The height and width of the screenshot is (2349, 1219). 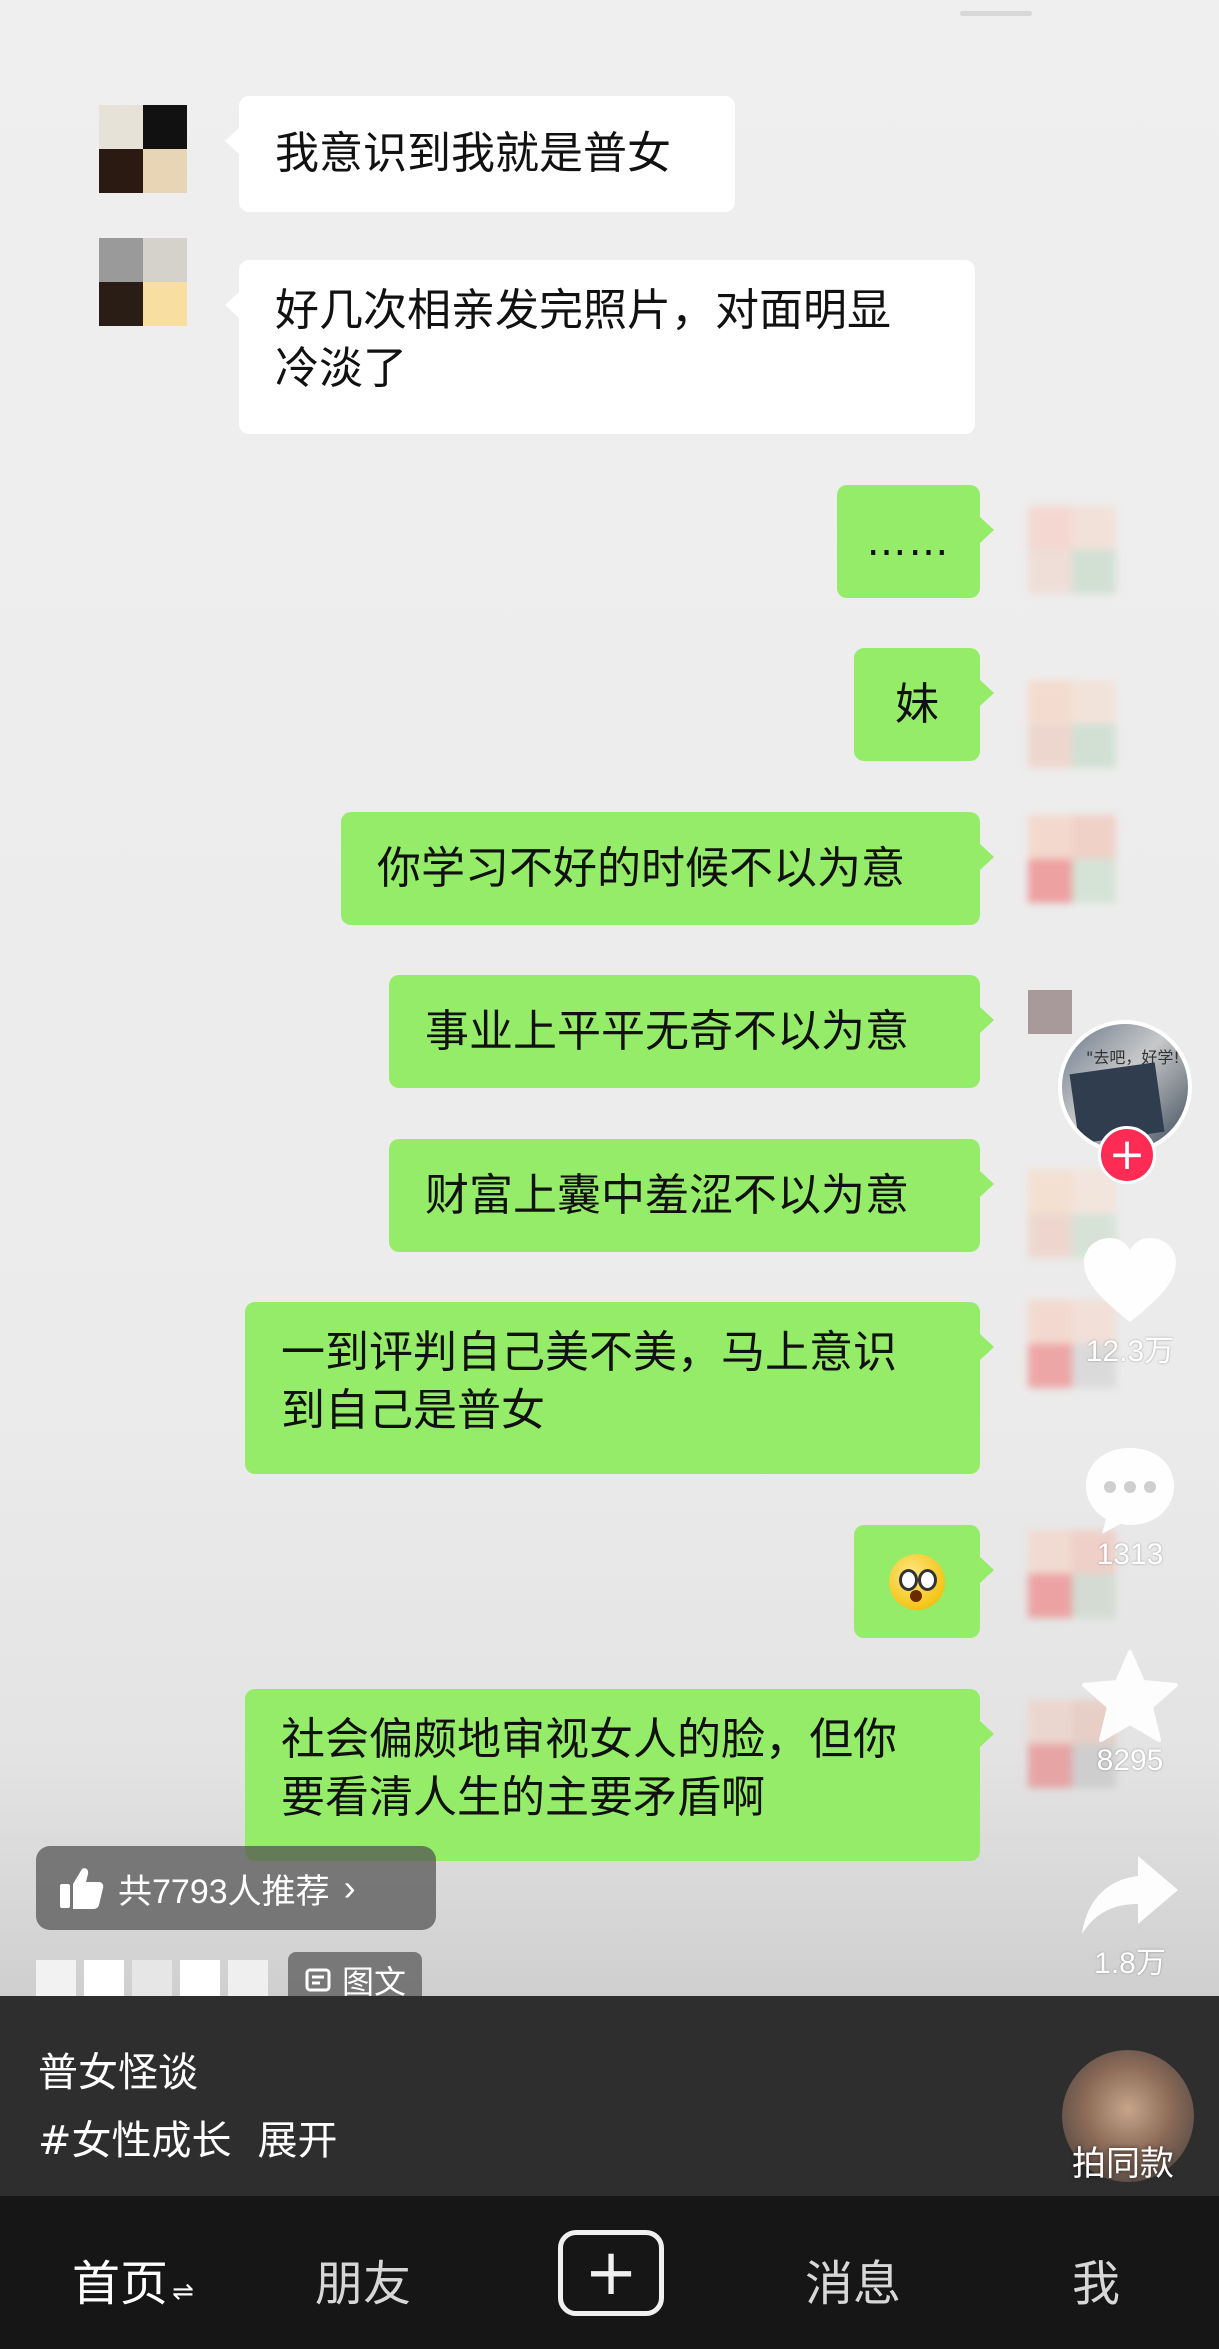 What do you see at coordinates (917, 1581) in the screenshot?
I see `astonished-emoji-icon` at bounding box center [917, 1581].